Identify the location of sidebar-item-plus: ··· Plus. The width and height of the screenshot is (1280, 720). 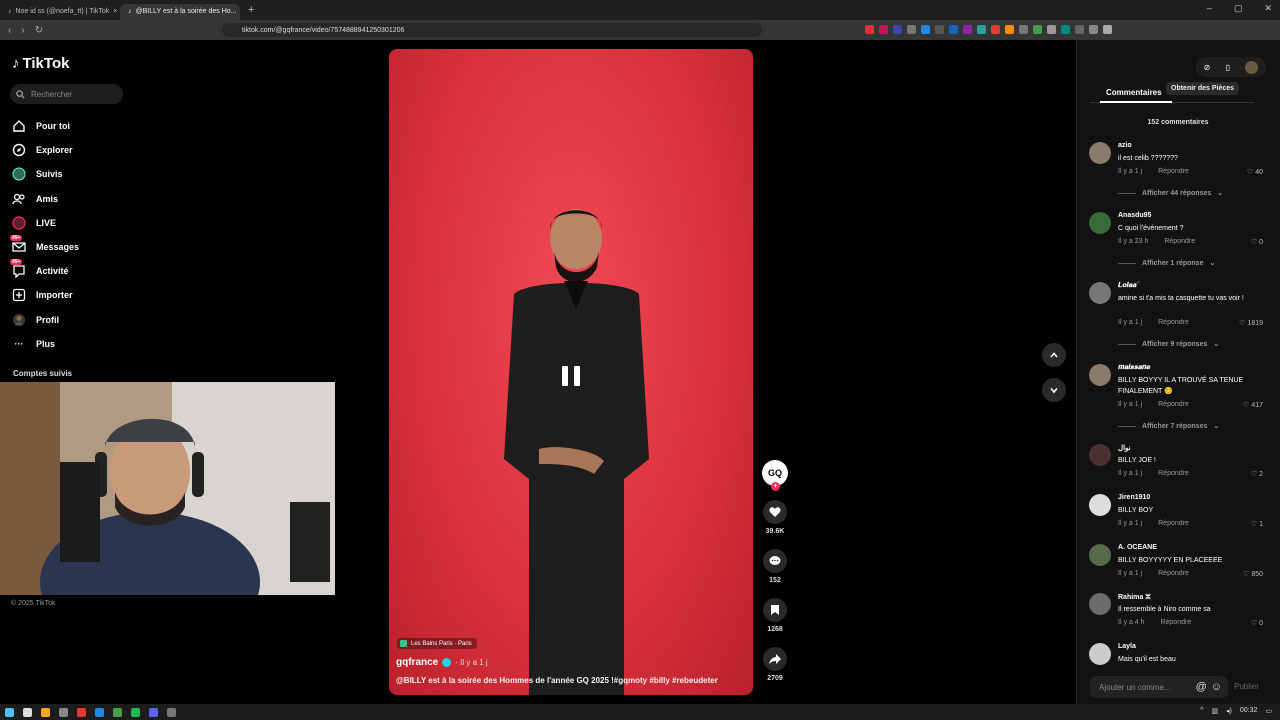
(87, 344).